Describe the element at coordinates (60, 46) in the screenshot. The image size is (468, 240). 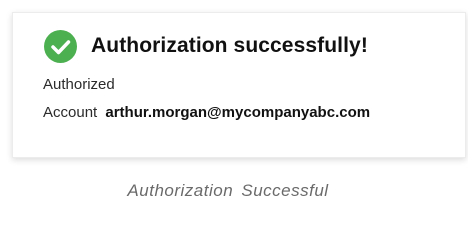
I see `check-circle-icon` at that location.